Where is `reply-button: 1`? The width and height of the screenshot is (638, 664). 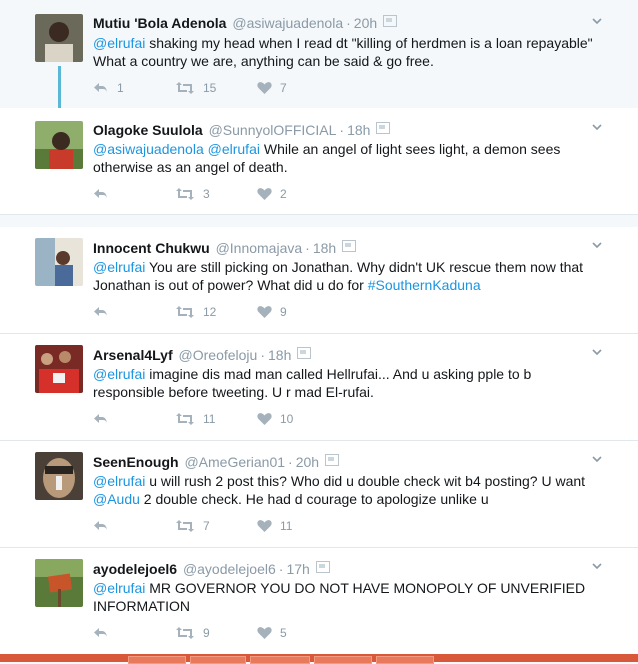 reply-button: 1 is located at coordinates (108, 88).